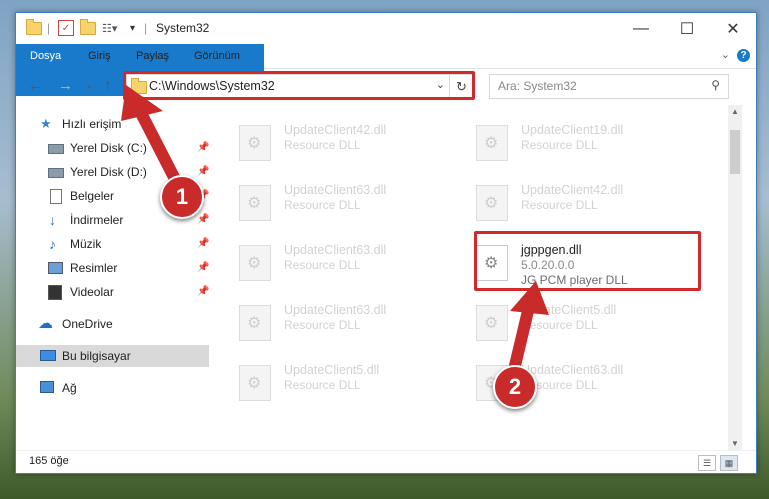 The width and height of the screenshot is (769, 499). What do you see at coordinates (515, 387) in the screenshot?
I see `step-2-badge: 2` at bounding box center [515, 387].